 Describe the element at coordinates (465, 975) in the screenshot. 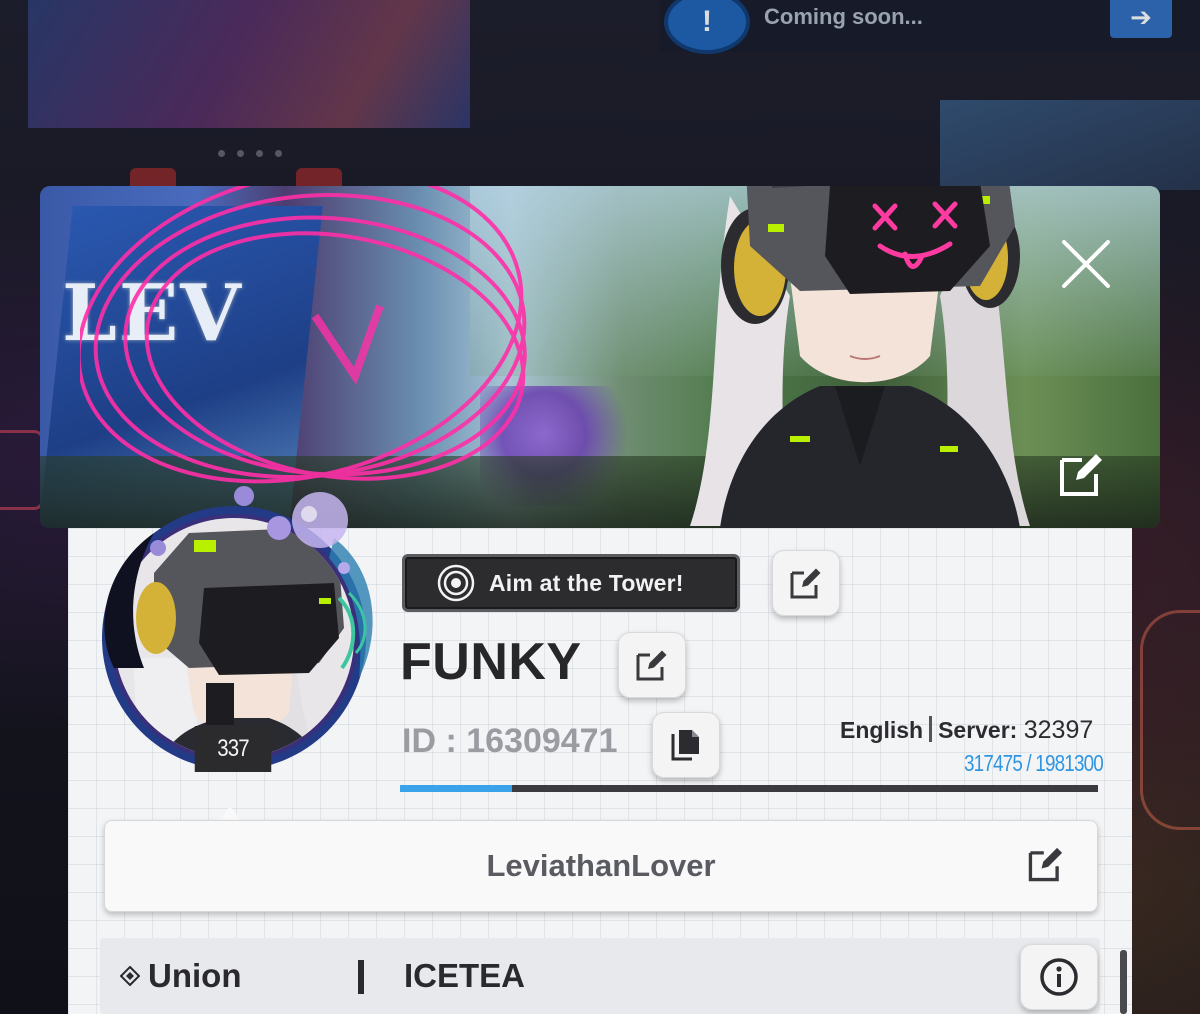

I see `union-name: ICETEA` at that location.